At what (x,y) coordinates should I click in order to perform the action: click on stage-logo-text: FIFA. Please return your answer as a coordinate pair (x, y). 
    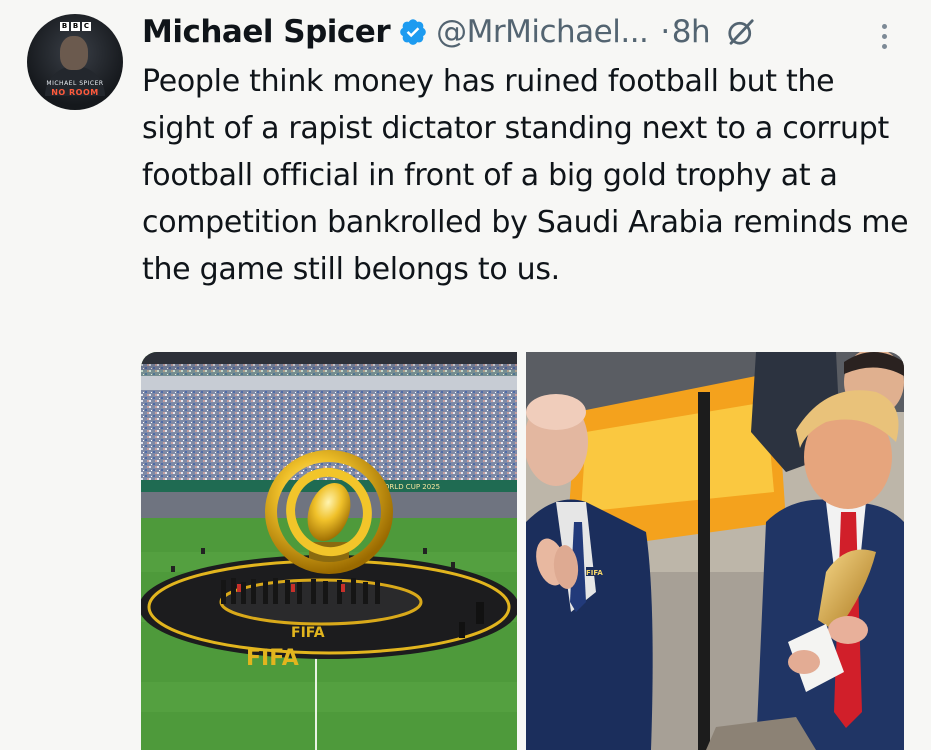
    Looking at the image, I should click on (308, 633).